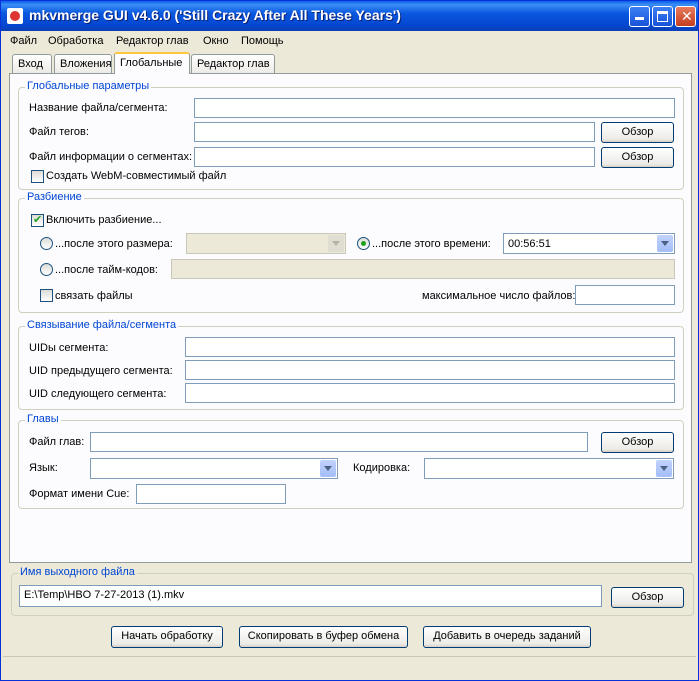 The image size is (699, 681). Describe the element at coordinates (589, 243) in the screenshot. I see `split-time-combo: 00:56:51` at that location.